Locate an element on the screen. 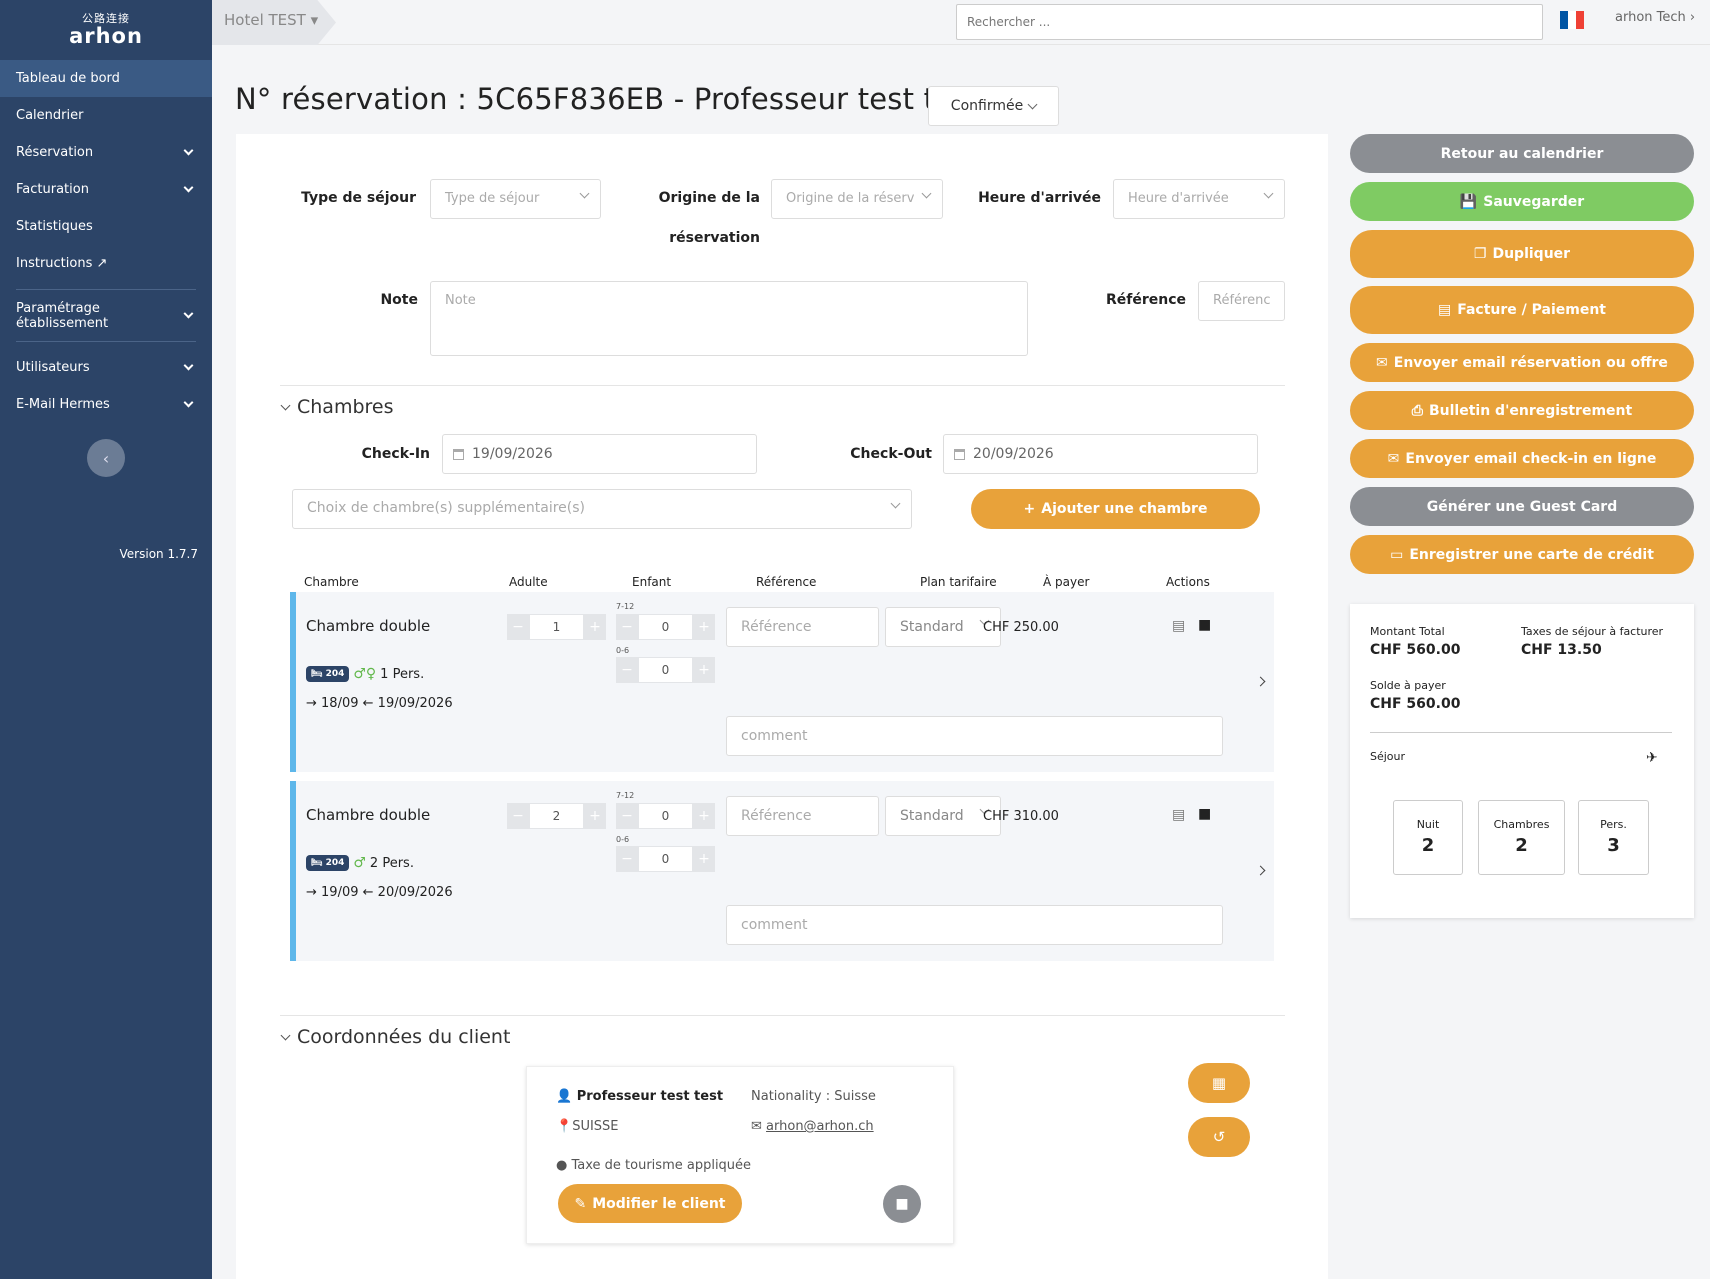 The image size is (1710, 1279). stepper-value: 1 is located at coordinates (556, 627).